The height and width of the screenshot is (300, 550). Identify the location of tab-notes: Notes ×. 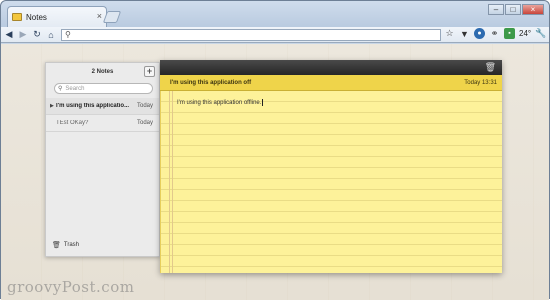
(57, 16).